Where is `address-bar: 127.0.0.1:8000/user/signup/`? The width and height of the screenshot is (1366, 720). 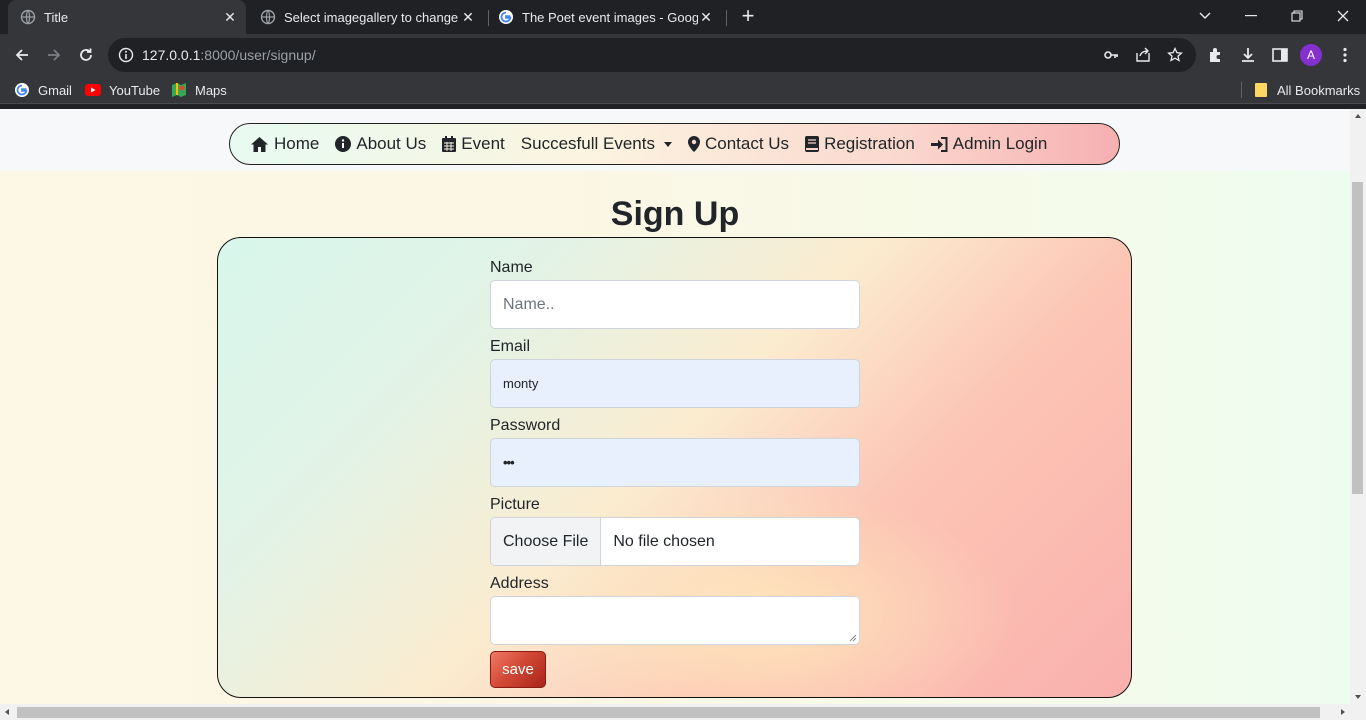 address-bar: 127.0.0.1:8000/user/signup/ is located at coordinates (652, 55).